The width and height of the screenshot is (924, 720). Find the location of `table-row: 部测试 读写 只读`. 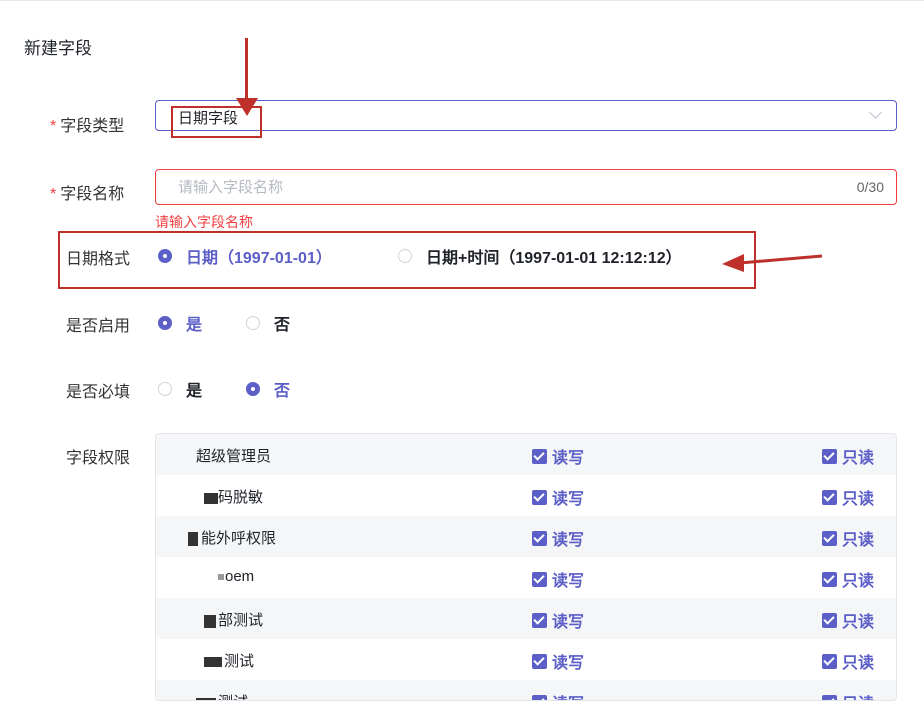

table-row: 部测试 读写 只读 is located at coordinates (526, 618).